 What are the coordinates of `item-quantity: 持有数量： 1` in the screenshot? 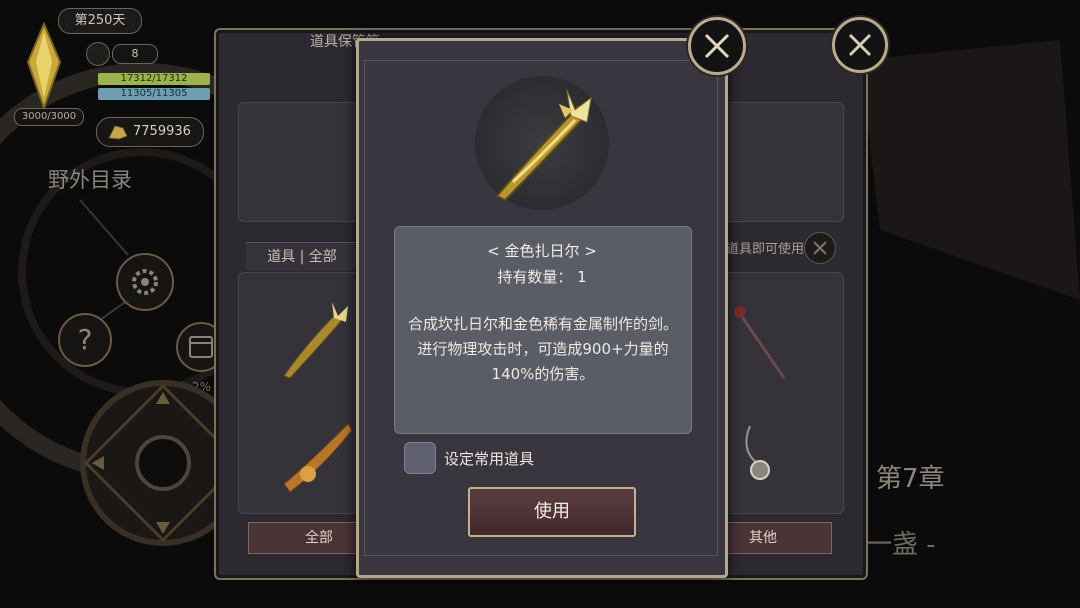 It's located at (542, 277).